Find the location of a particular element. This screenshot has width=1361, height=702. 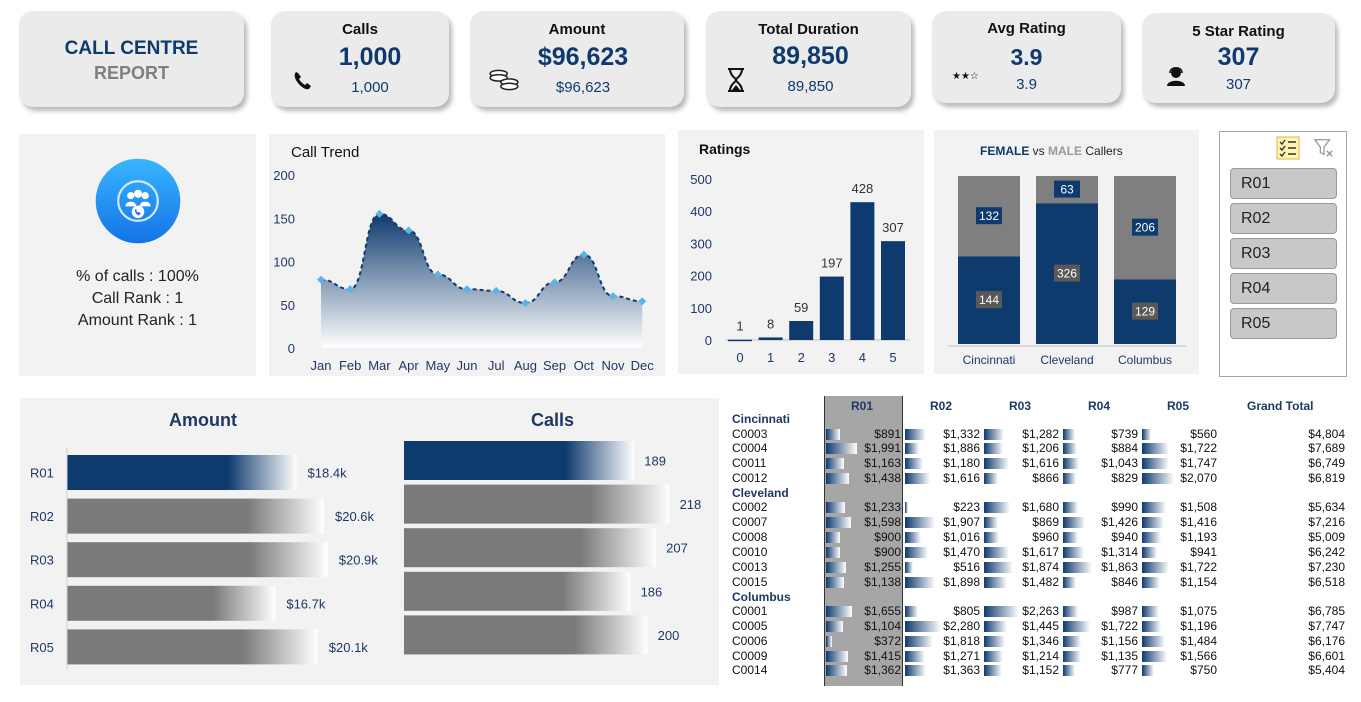

pivot-cell-value: $1,655 is located at coordinates (882, 611).